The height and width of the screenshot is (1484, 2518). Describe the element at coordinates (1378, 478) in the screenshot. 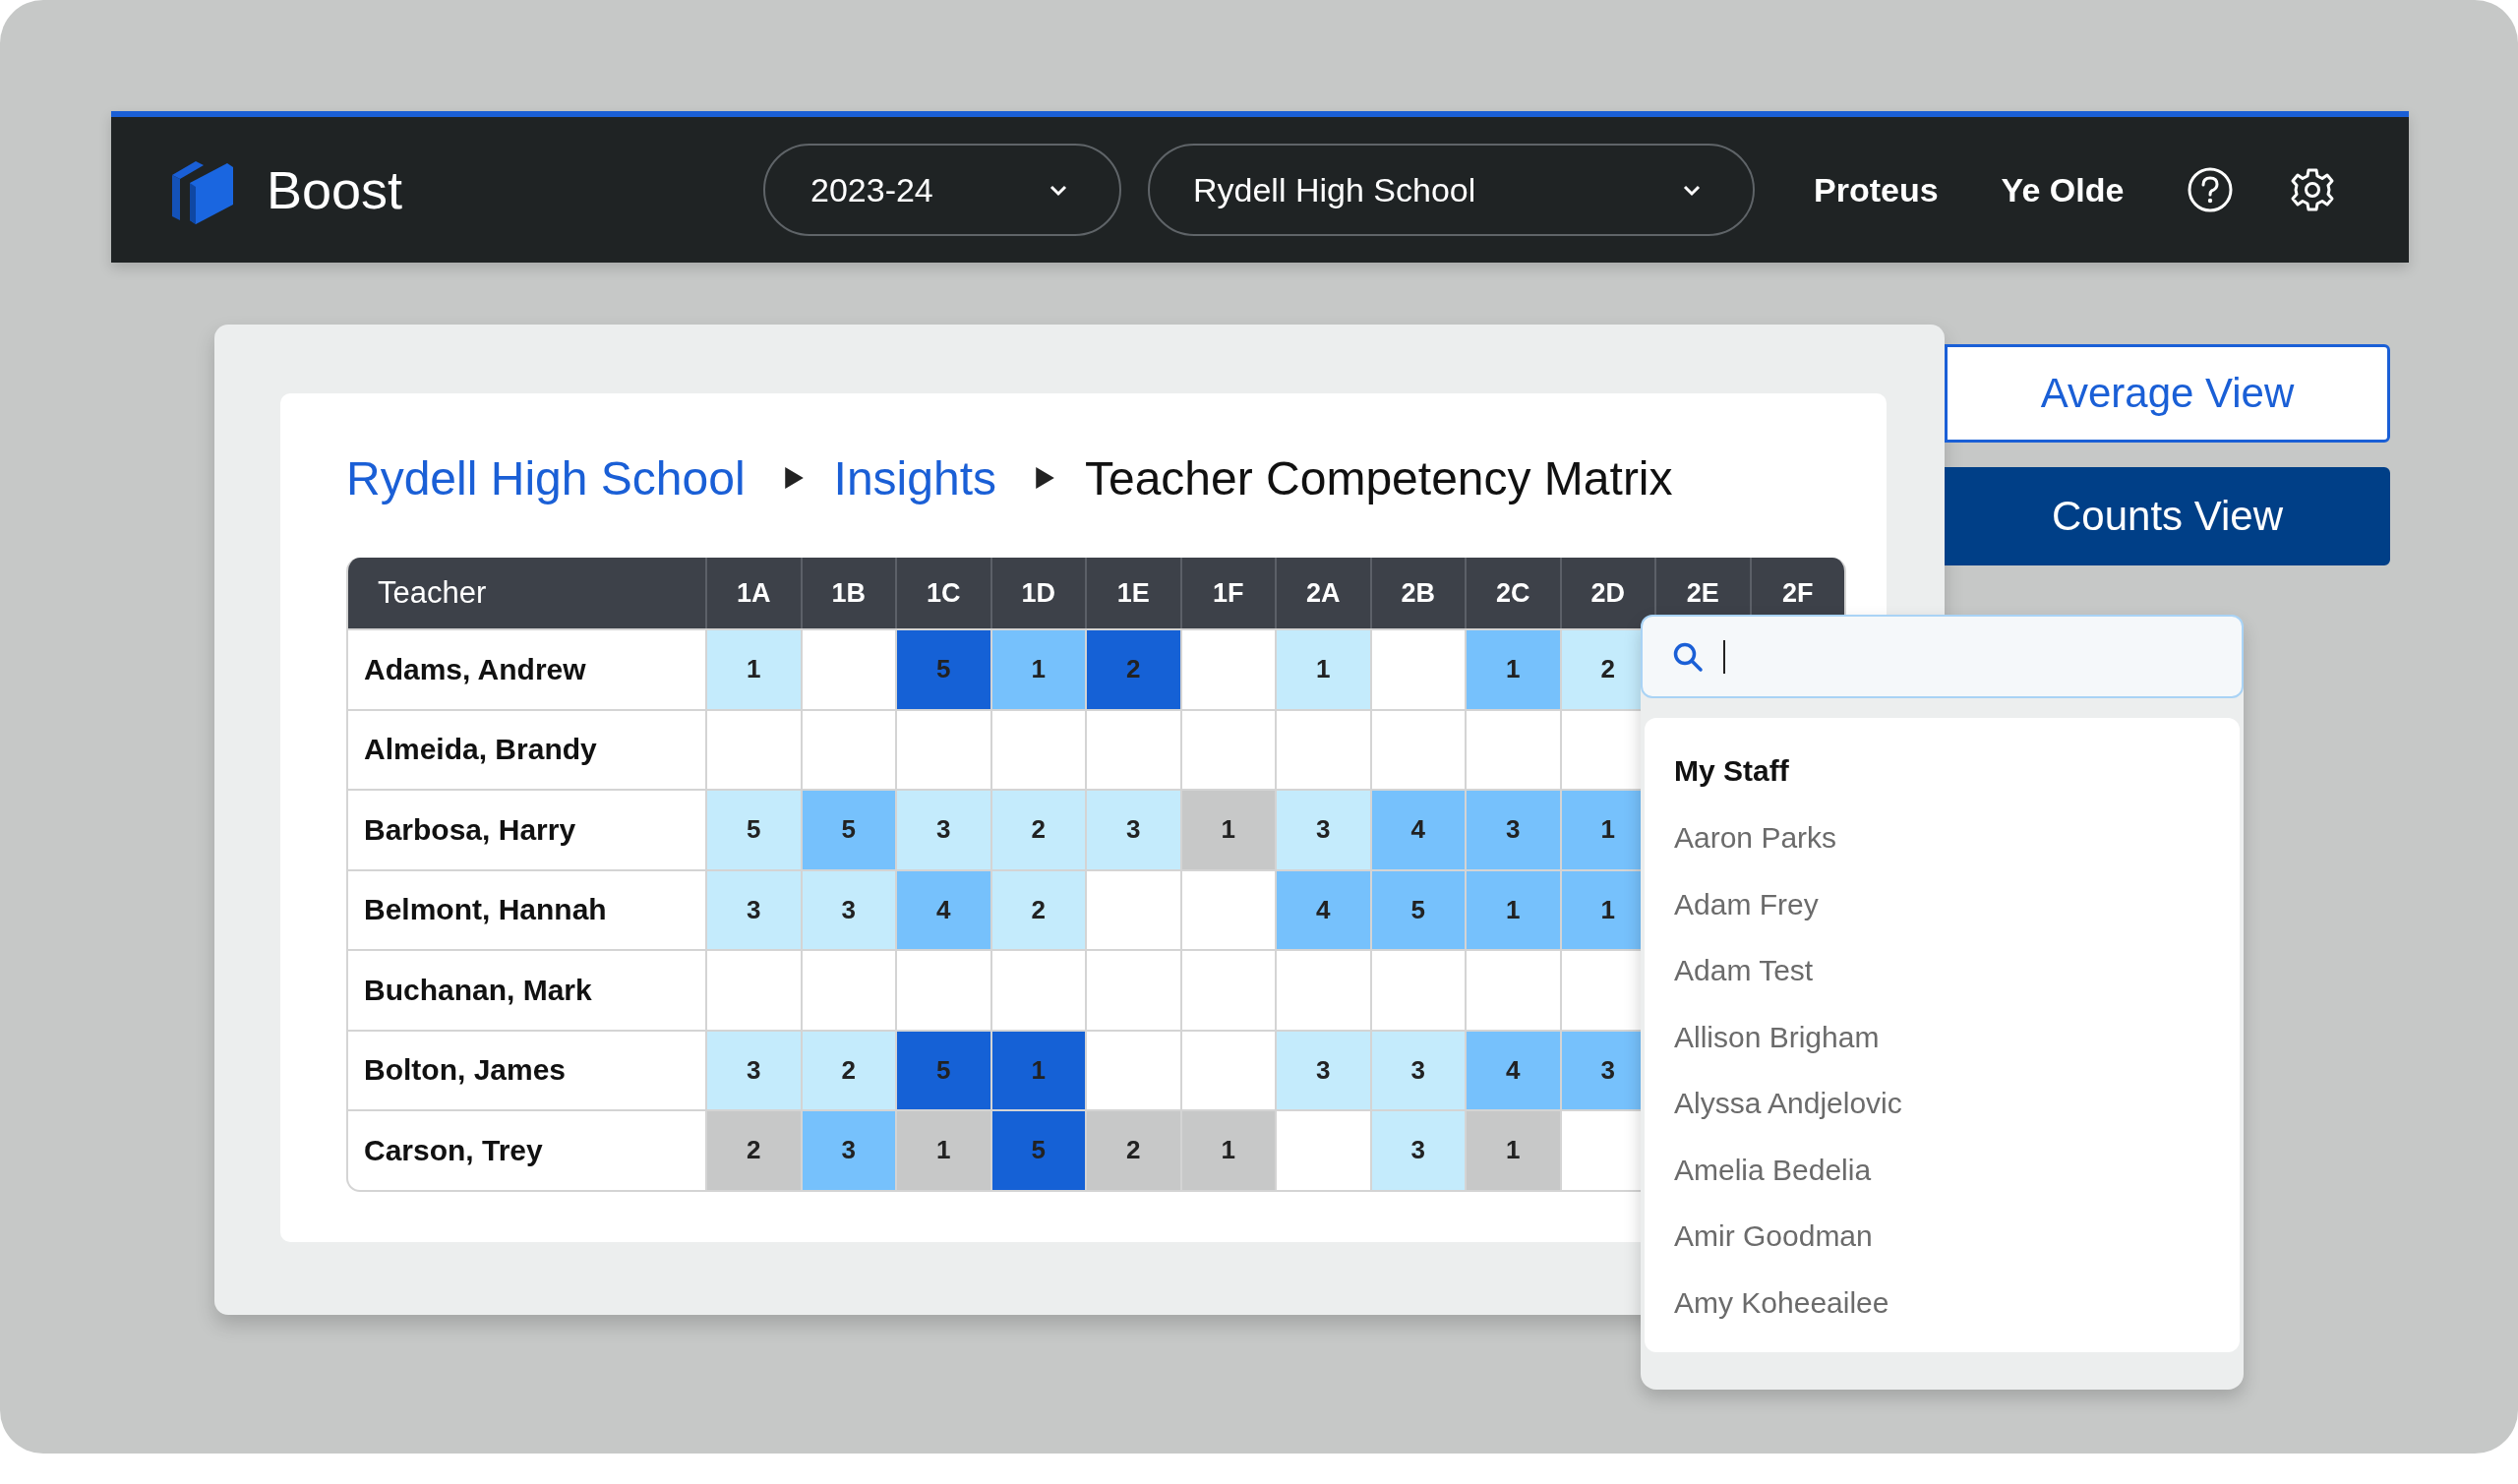

I see `page-title: Teacher Competency Matrix` at that location.